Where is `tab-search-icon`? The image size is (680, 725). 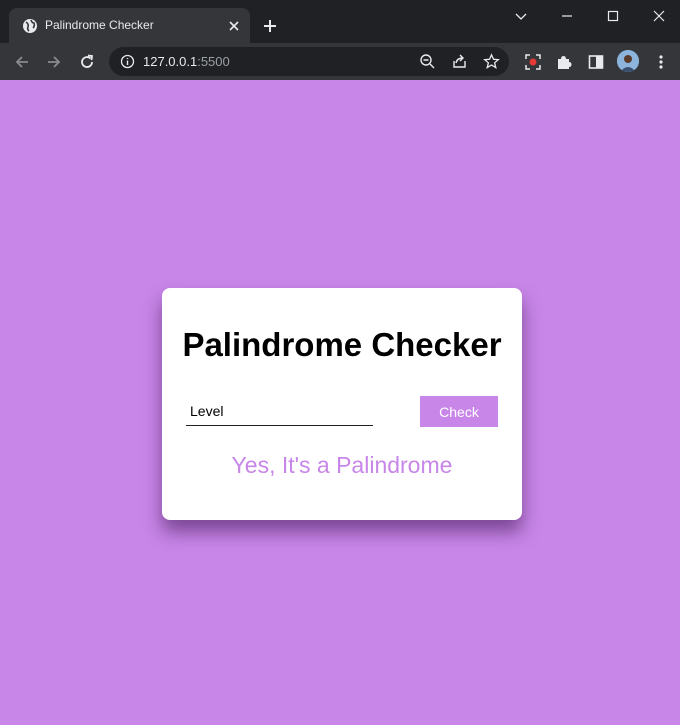
tab-search-icon is located at coordinates (521, 16).